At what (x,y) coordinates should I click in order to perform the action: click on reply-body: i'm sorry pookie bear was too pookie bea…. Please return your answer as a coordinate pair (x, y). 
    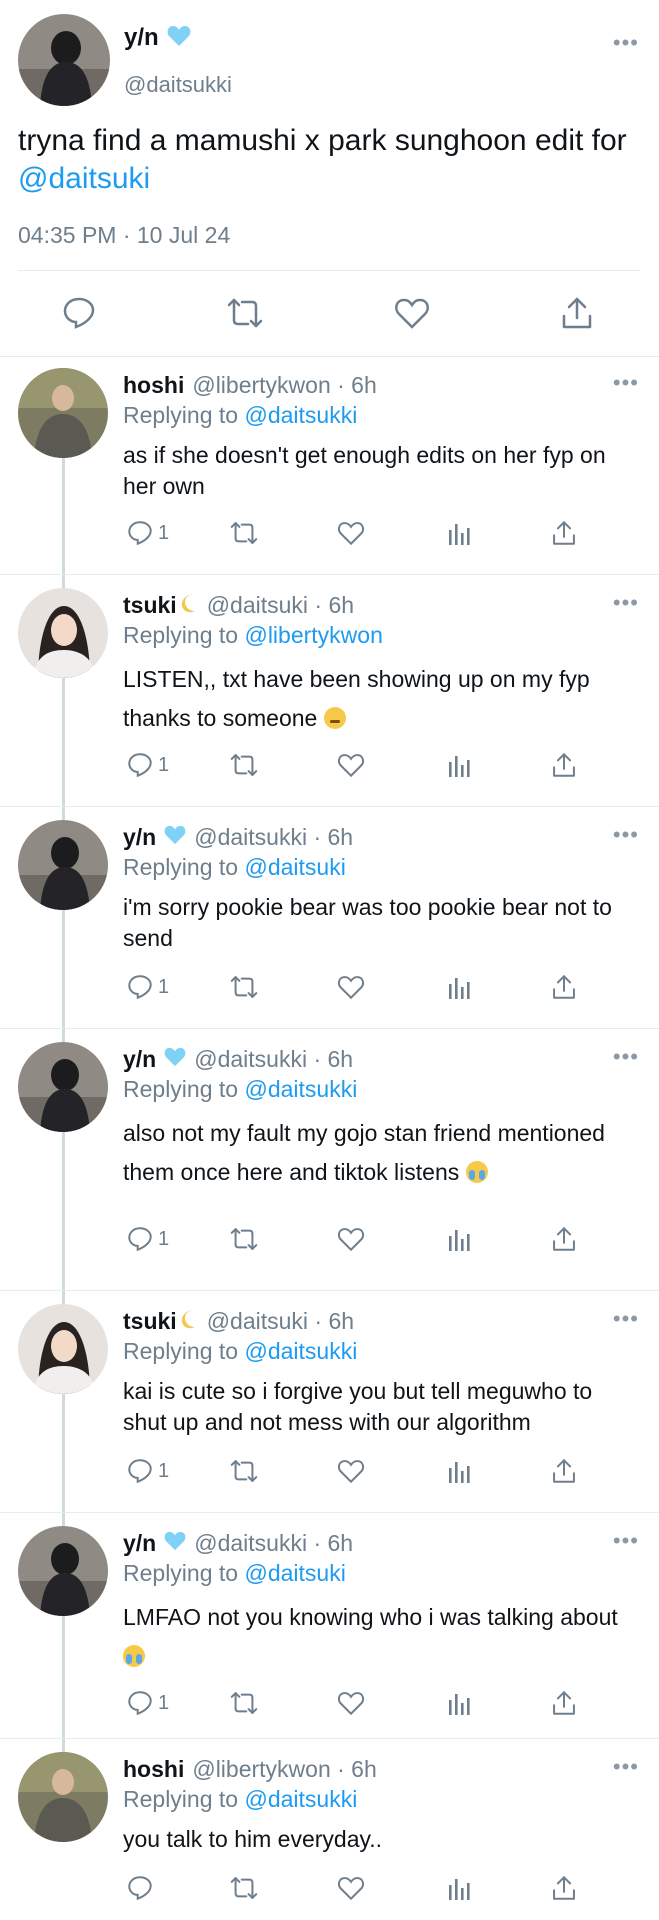
    Looking at the image, I should click on (367, 922).